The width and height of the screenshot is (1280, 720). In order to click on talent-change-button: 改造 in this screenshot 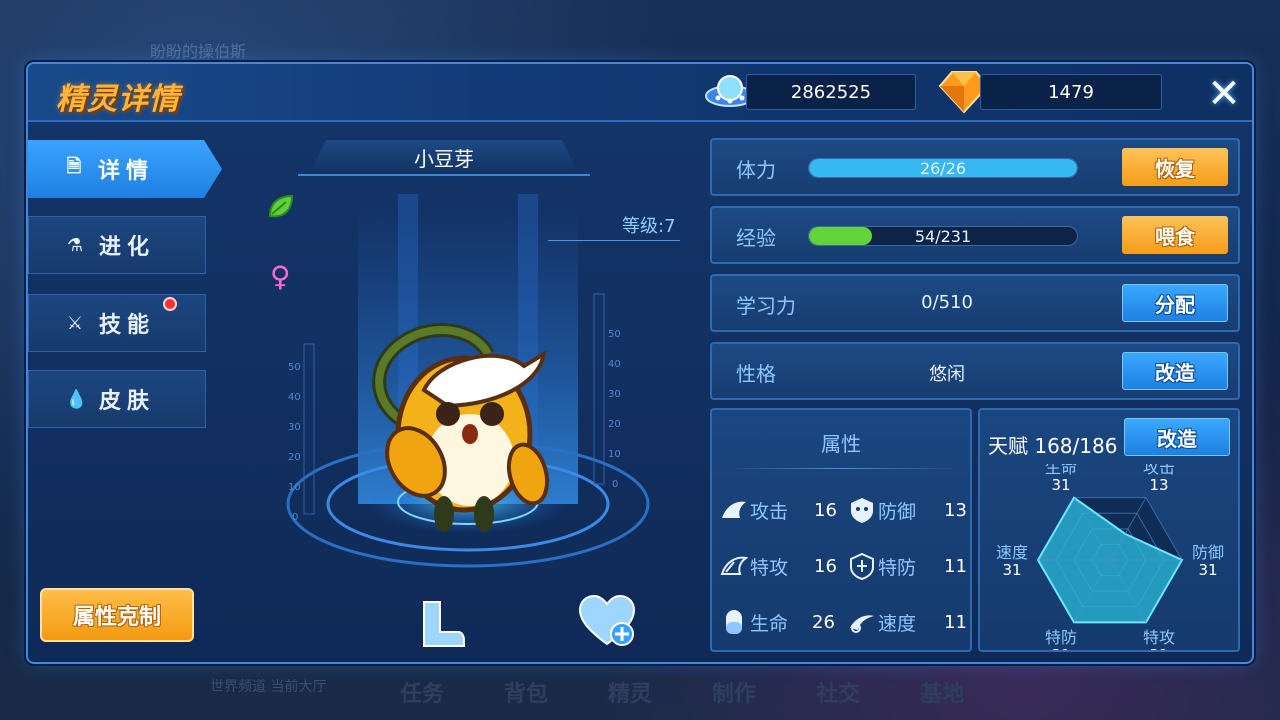, I will do `click(1177, 437)`.